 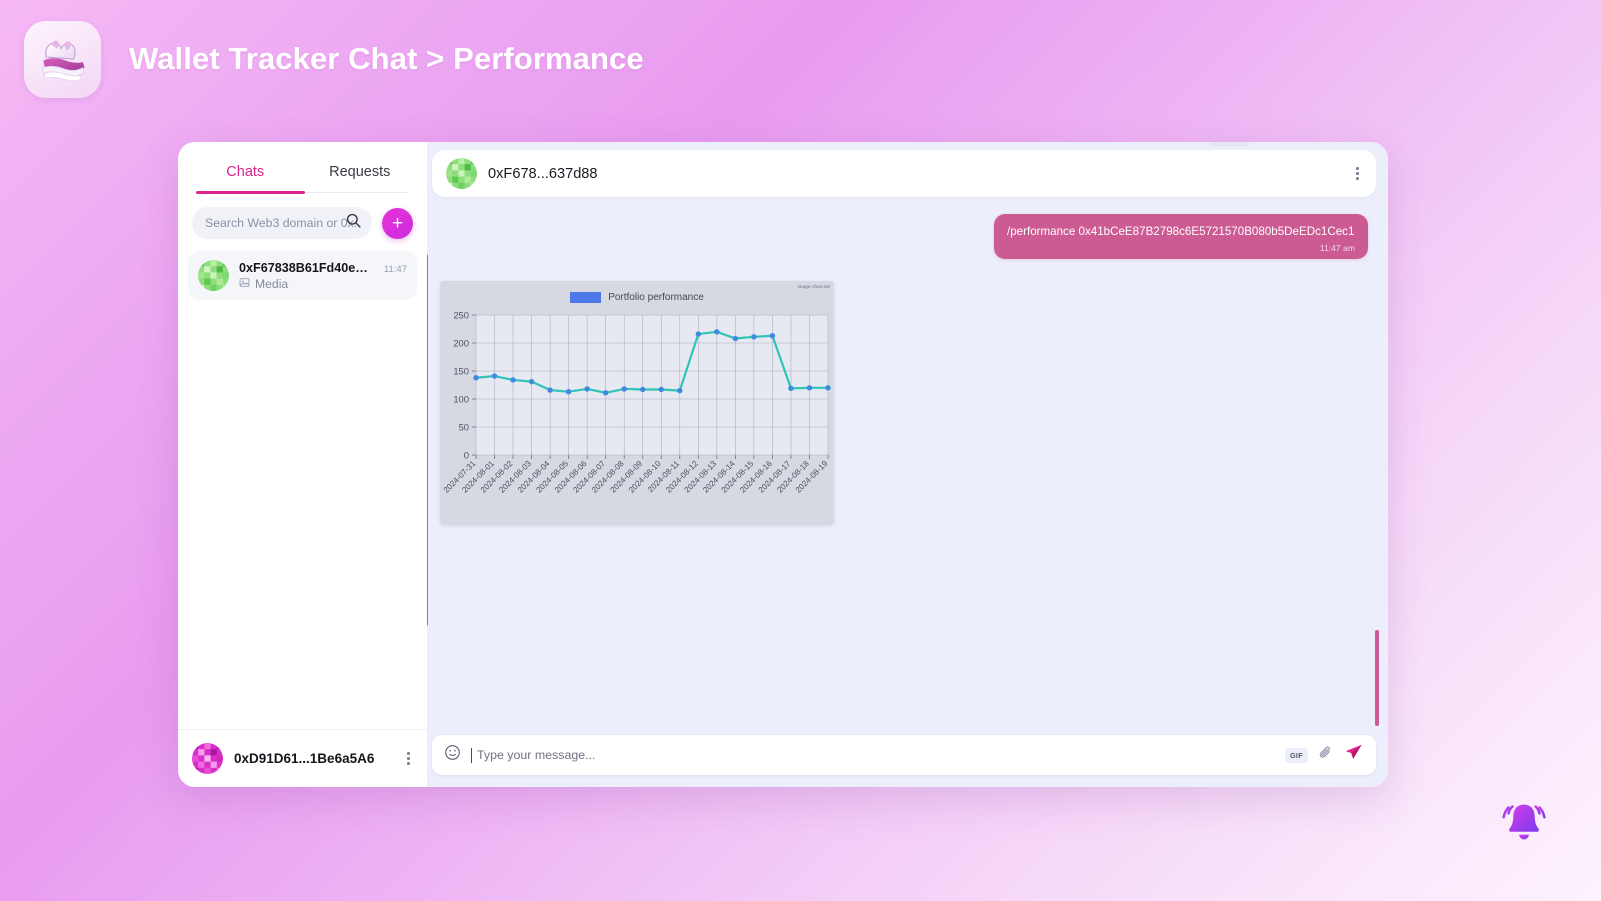 I want to click on chart-watermark: image-chart.ws, so click(x=813, y=286).